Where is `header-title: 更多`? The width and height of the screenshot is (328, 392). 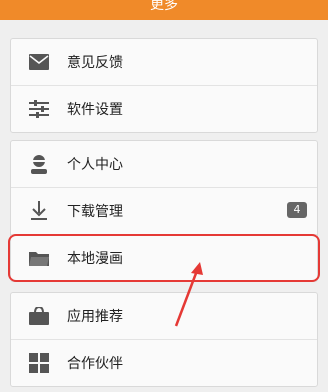
header-title: 更多 is located at coordinates (164, 6).